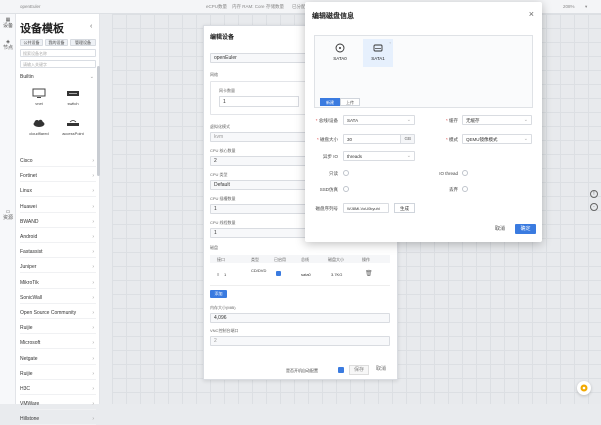 The width and height of the screenshot is (601, 425). Describe the element at coordinates (83, 42) in the screenshot. I see `manage-devices-button: 管理设备` at that location.